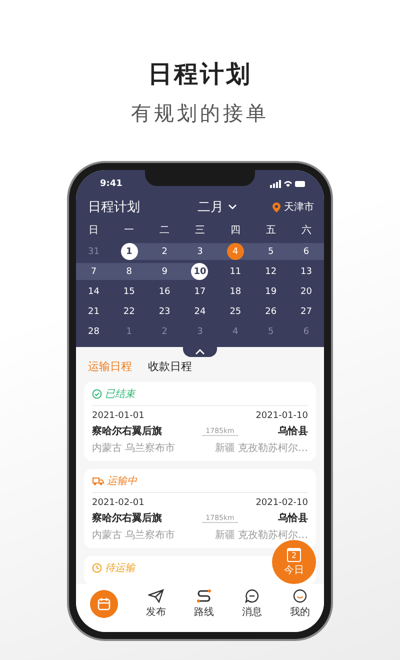 The height and width of the screenshot is (660, 400). Describe the element at coordinates (93, 311) in the screenshot. I see `calendar-day: 21` at that location.